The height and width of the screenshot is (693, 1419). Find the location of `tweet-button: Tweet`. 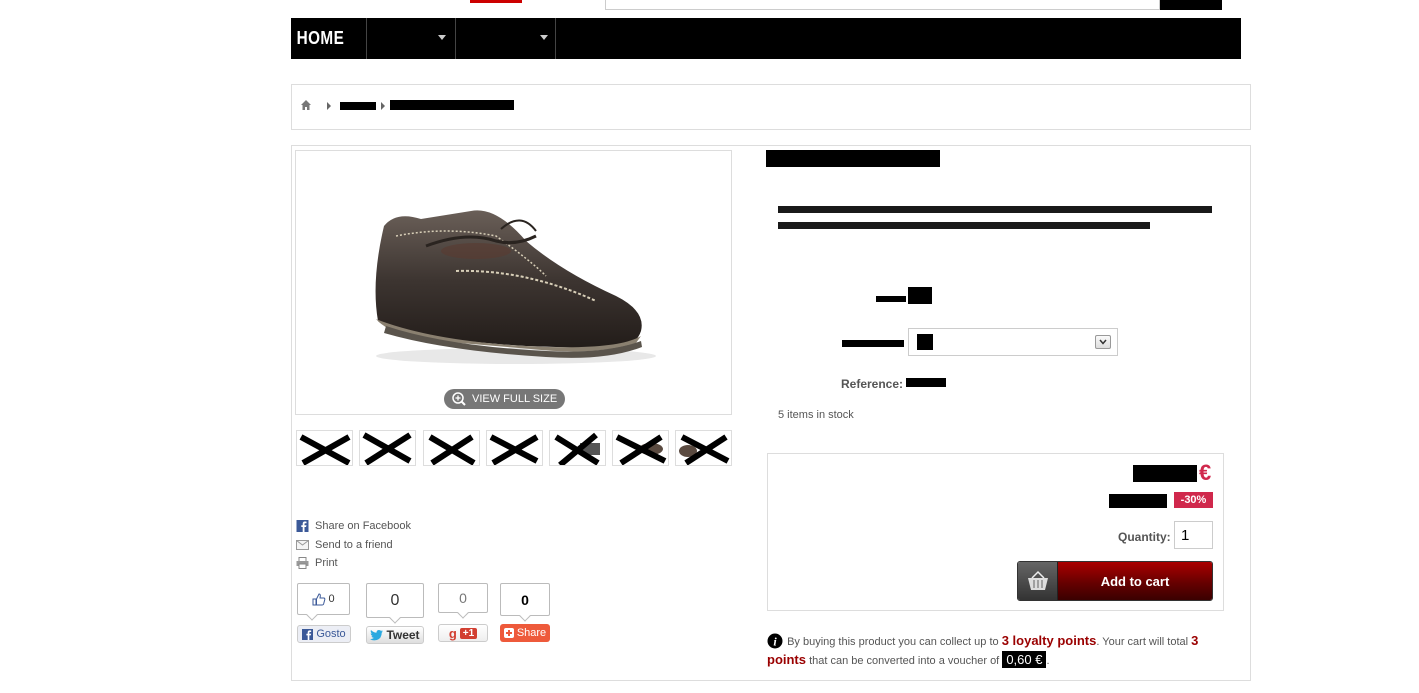

tweet-button: Tweet is located at coordinates (395, 635).